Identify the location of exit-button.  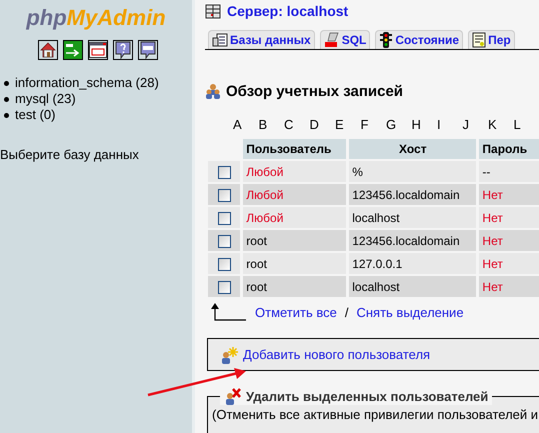
(73, 50).